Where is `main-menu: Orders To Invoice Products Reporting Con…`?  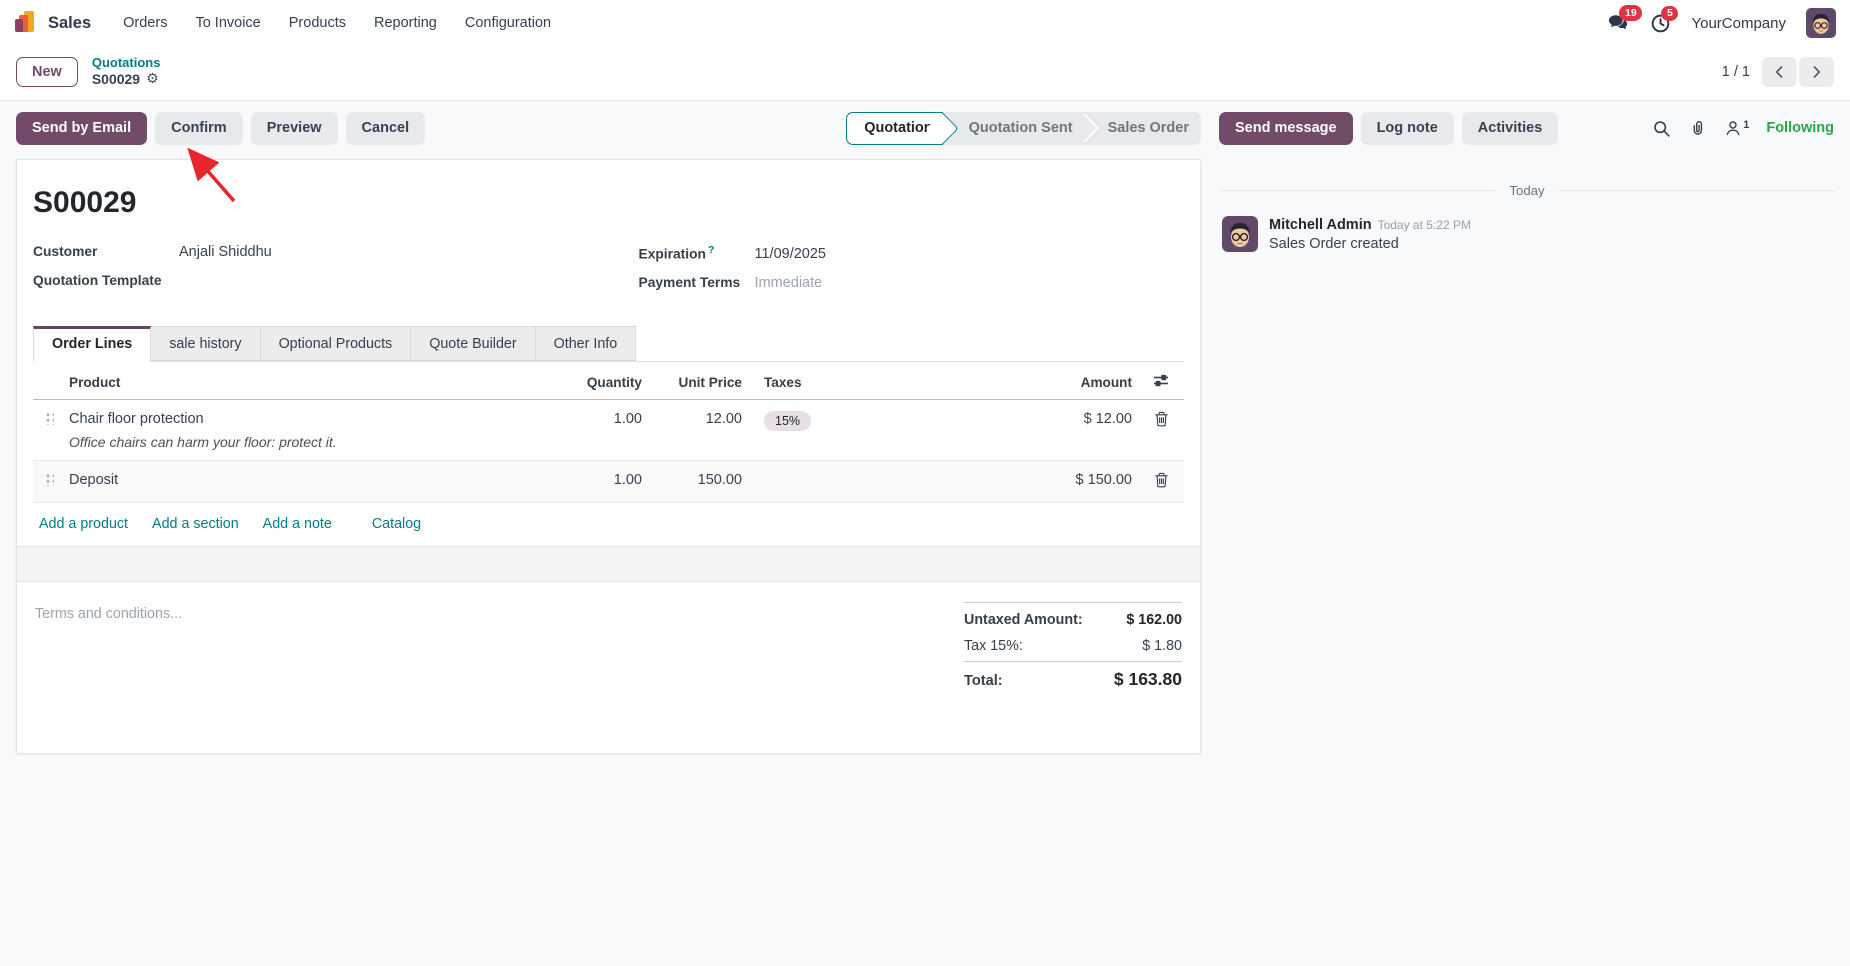 main-menu: Orders To Invoice Products Reporting Con… is located at coordinates (337, 23).